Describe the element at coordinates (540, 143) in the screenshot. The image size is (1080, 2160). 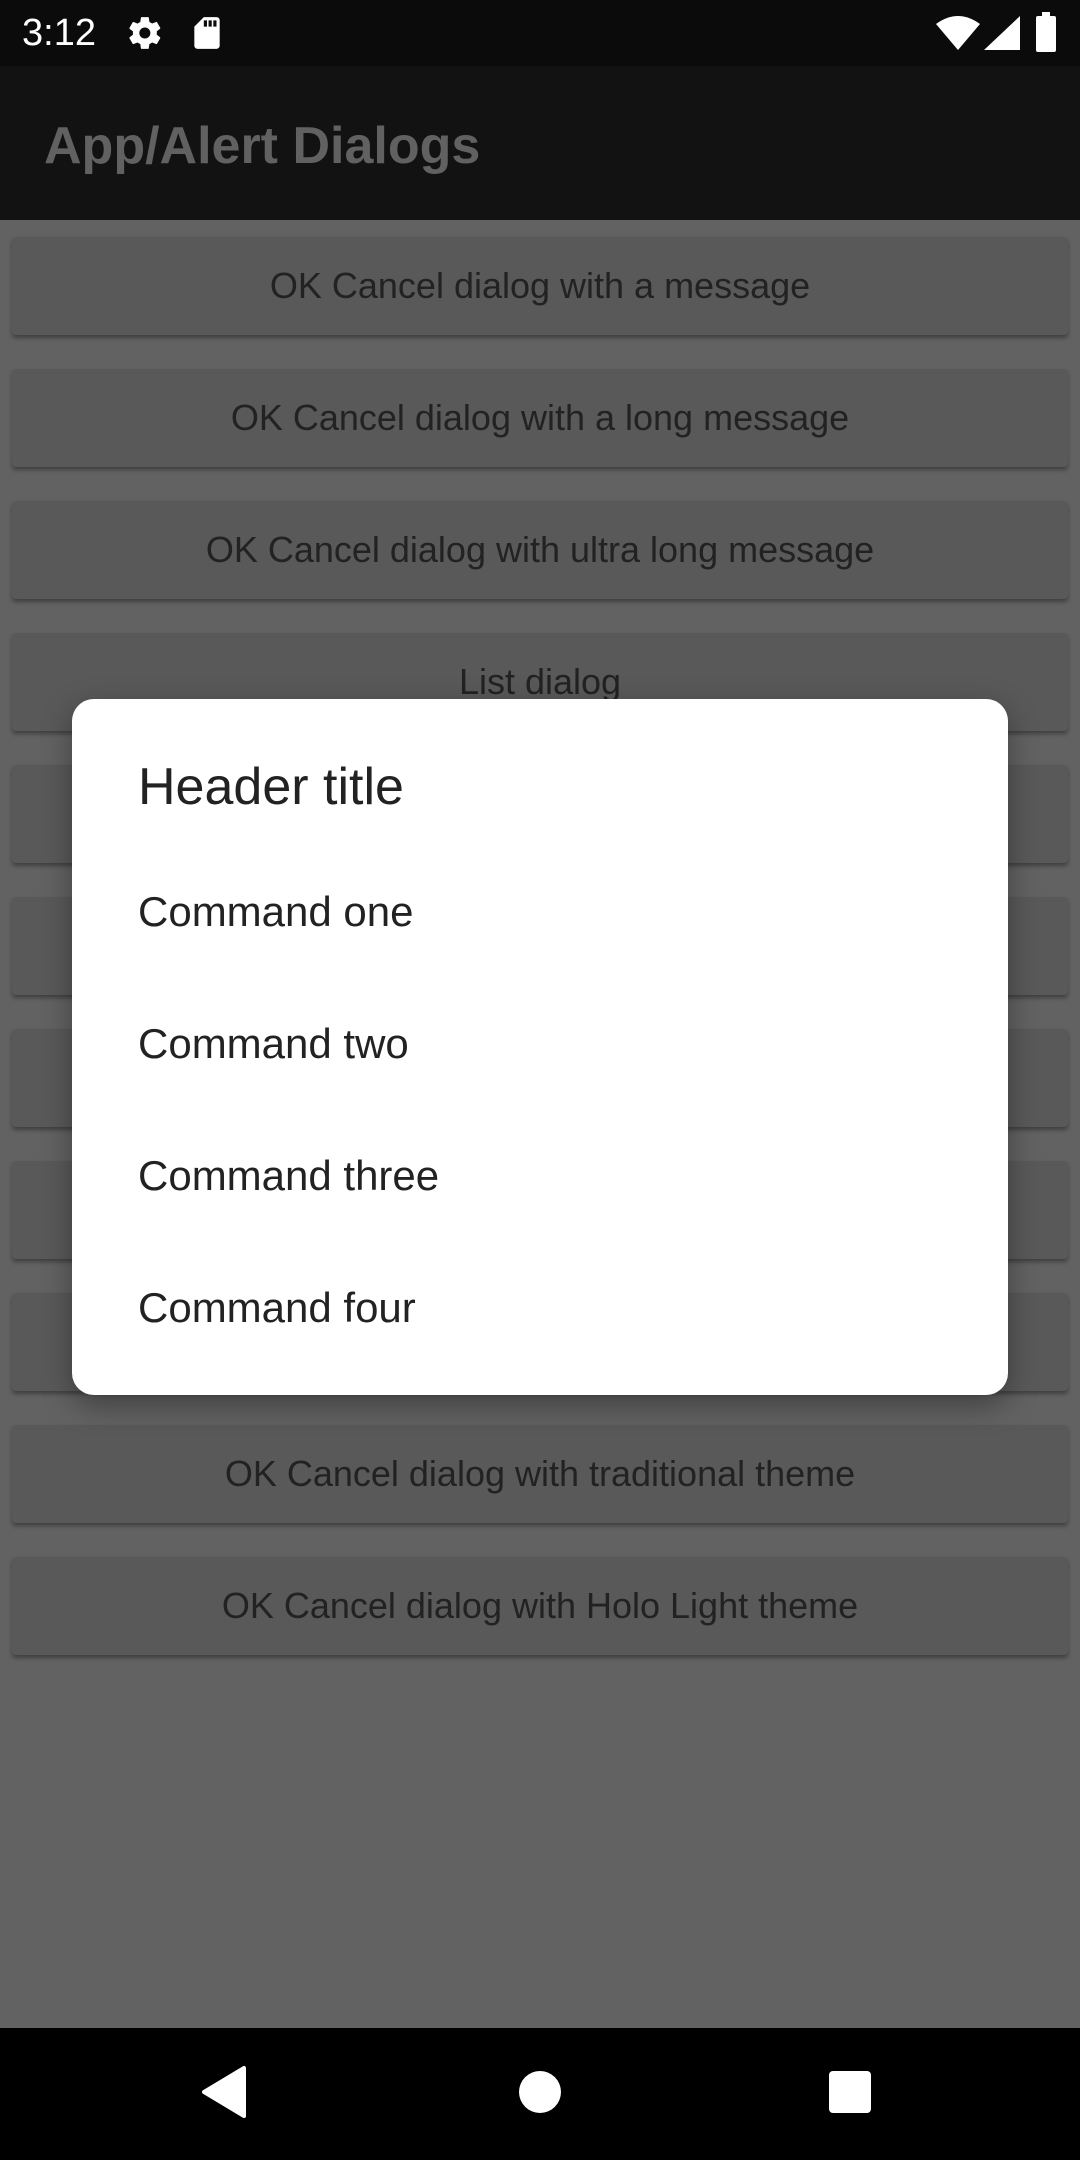
I see `app-bar: App/Alert Dialogs` at that location.